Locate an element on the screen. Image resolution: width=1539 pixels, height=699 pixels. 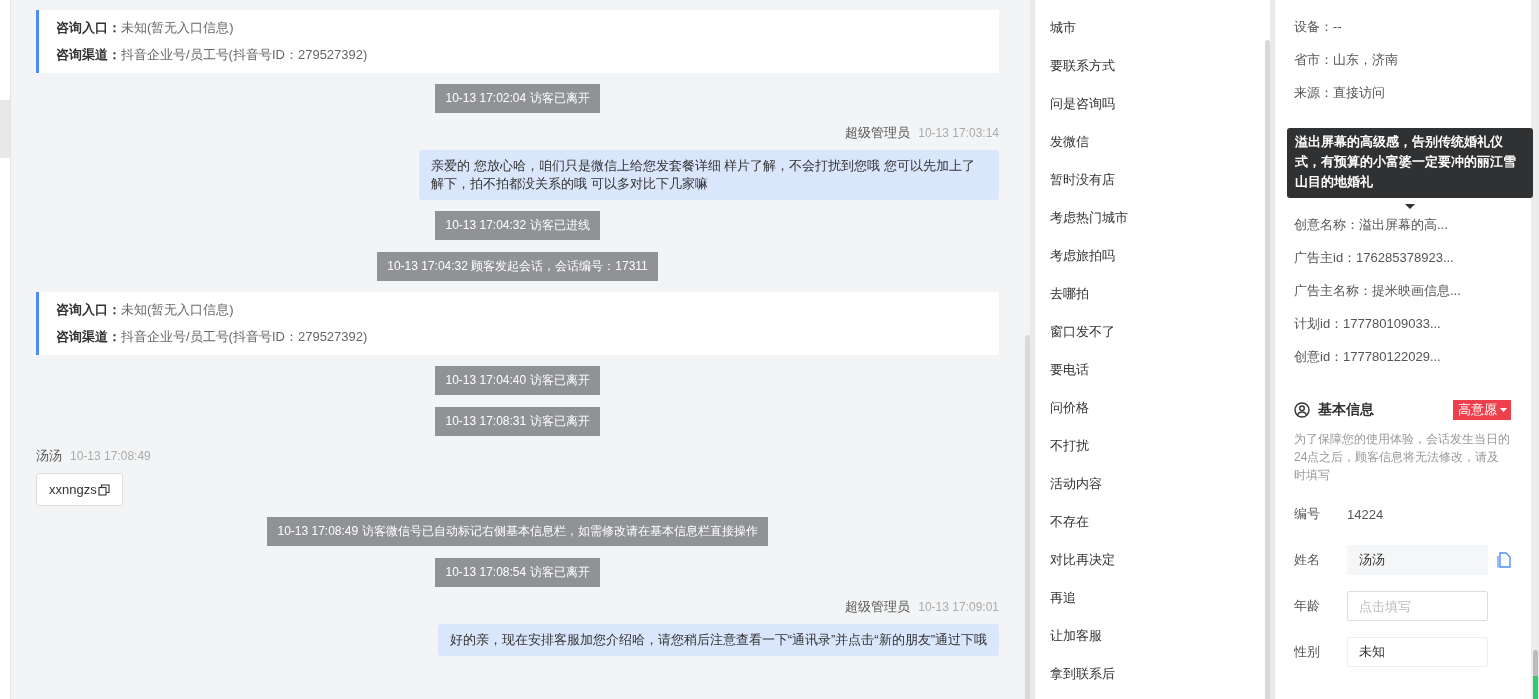
copy-icon is located at coordinates (103, 489).